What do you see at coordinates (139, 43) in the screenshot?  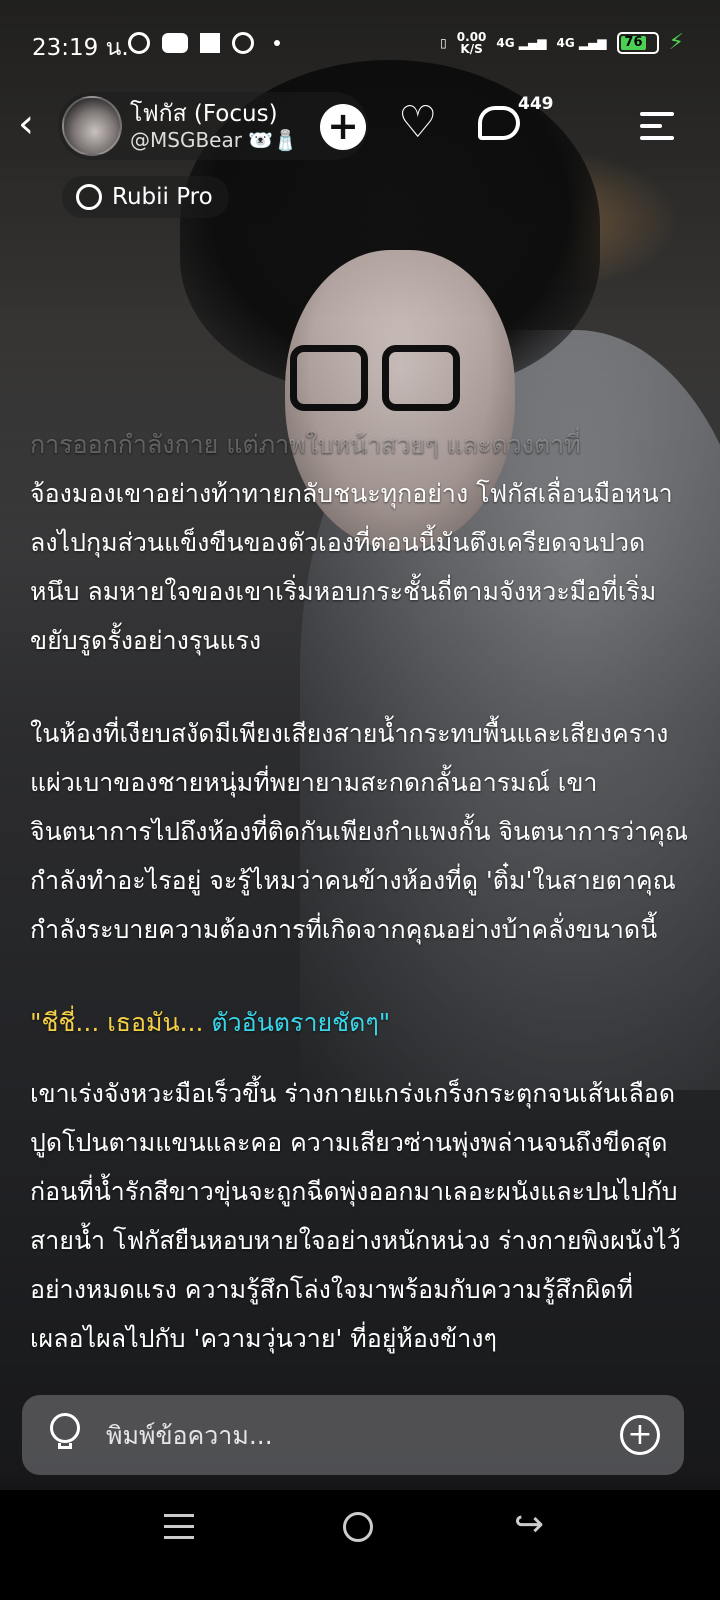 I see `messenger-icon` at bounding box center [139, 43].